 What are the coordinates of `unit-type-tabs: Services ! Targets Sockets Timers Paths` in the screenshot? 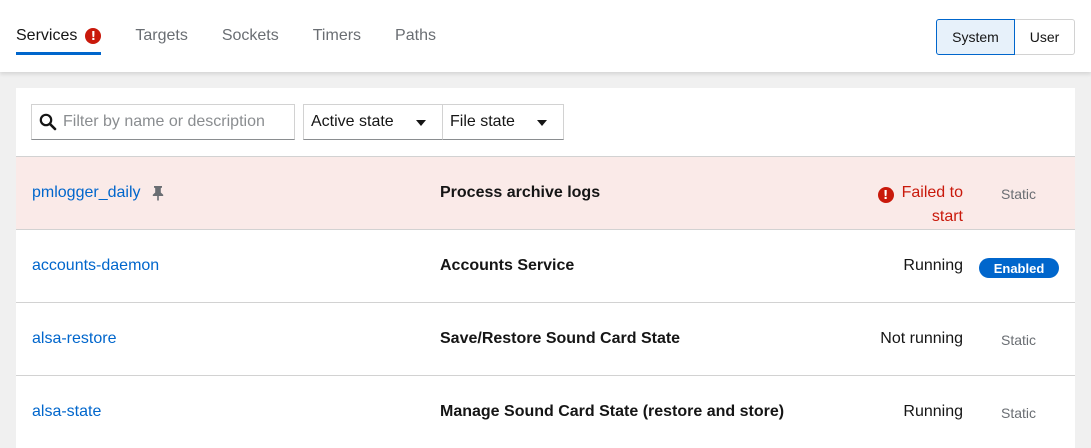 It's located at (243, 36).